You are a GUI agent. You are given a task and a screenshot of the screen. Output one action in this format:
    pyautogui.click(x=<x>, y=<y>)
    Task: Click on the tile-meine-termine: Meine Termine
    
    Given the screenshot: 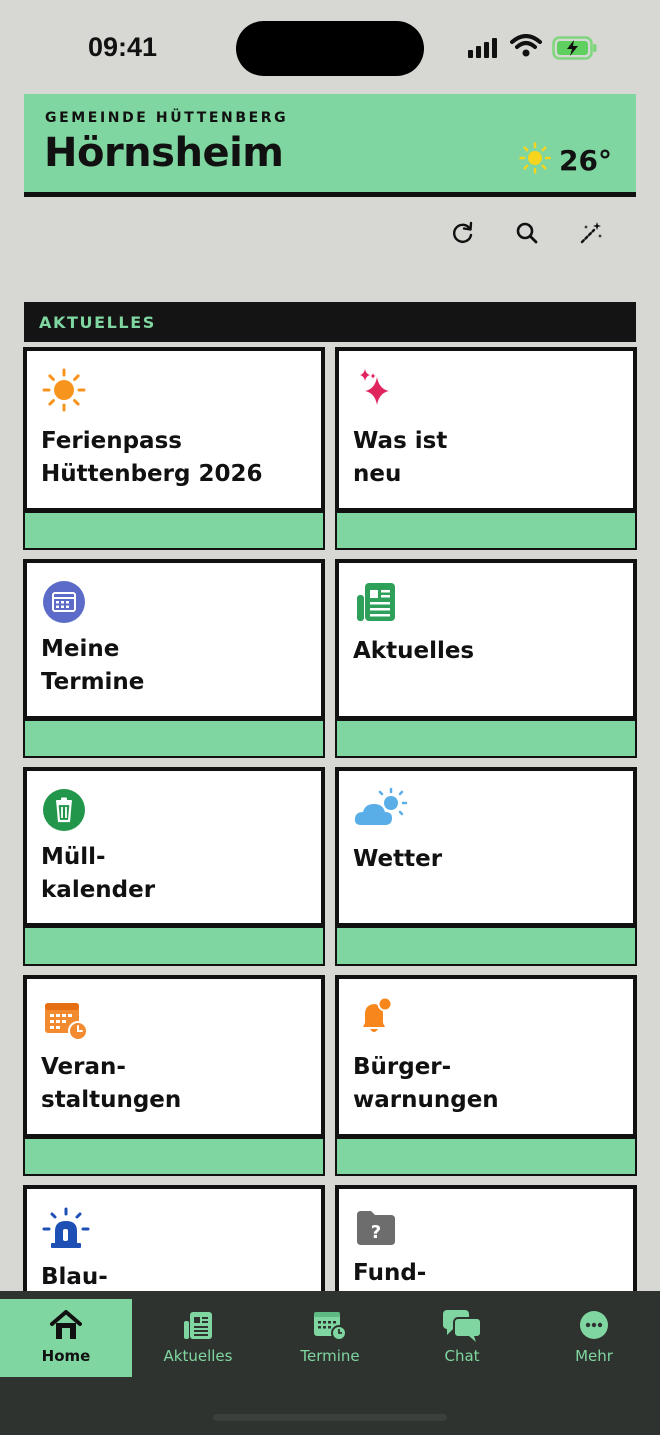 What is the action you would take?
    pyautogui.click(x=174, y=658)
    